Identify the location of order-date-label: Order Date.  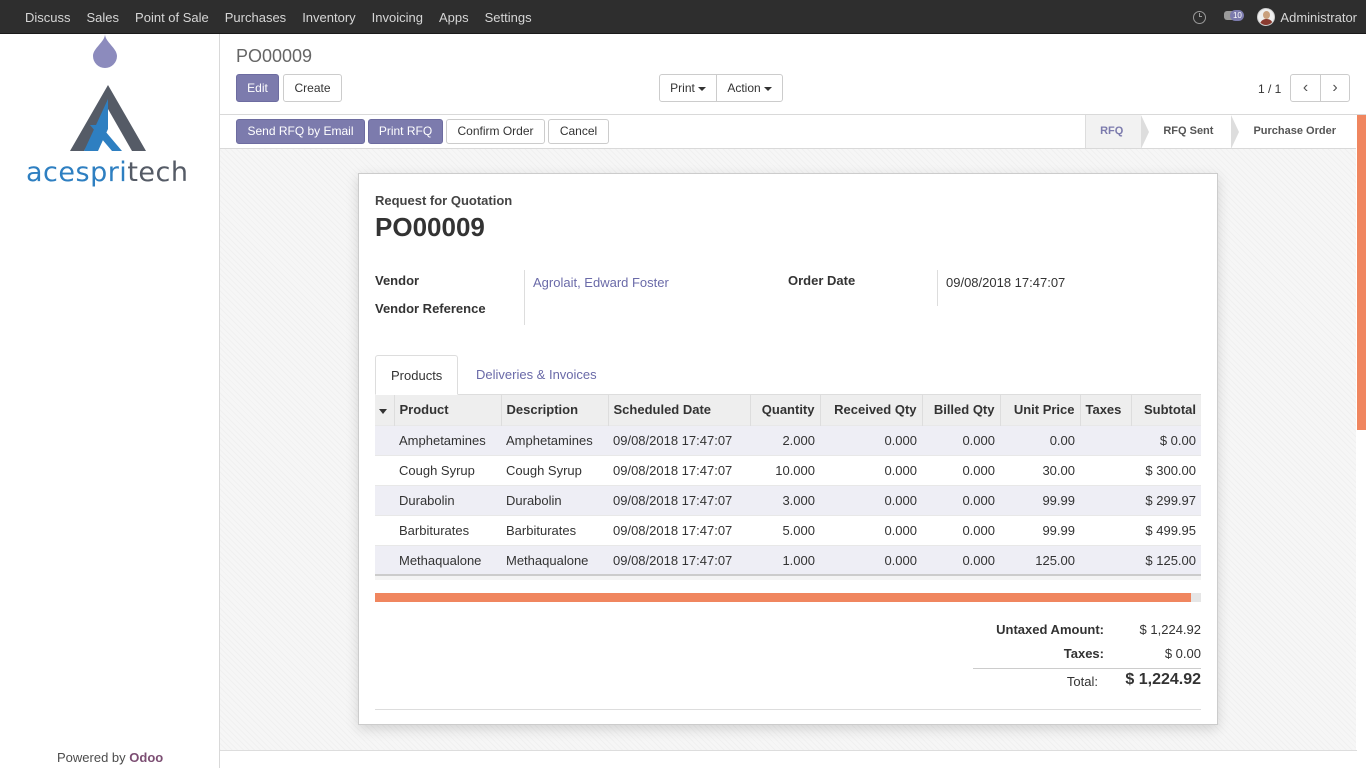
(822, 280).